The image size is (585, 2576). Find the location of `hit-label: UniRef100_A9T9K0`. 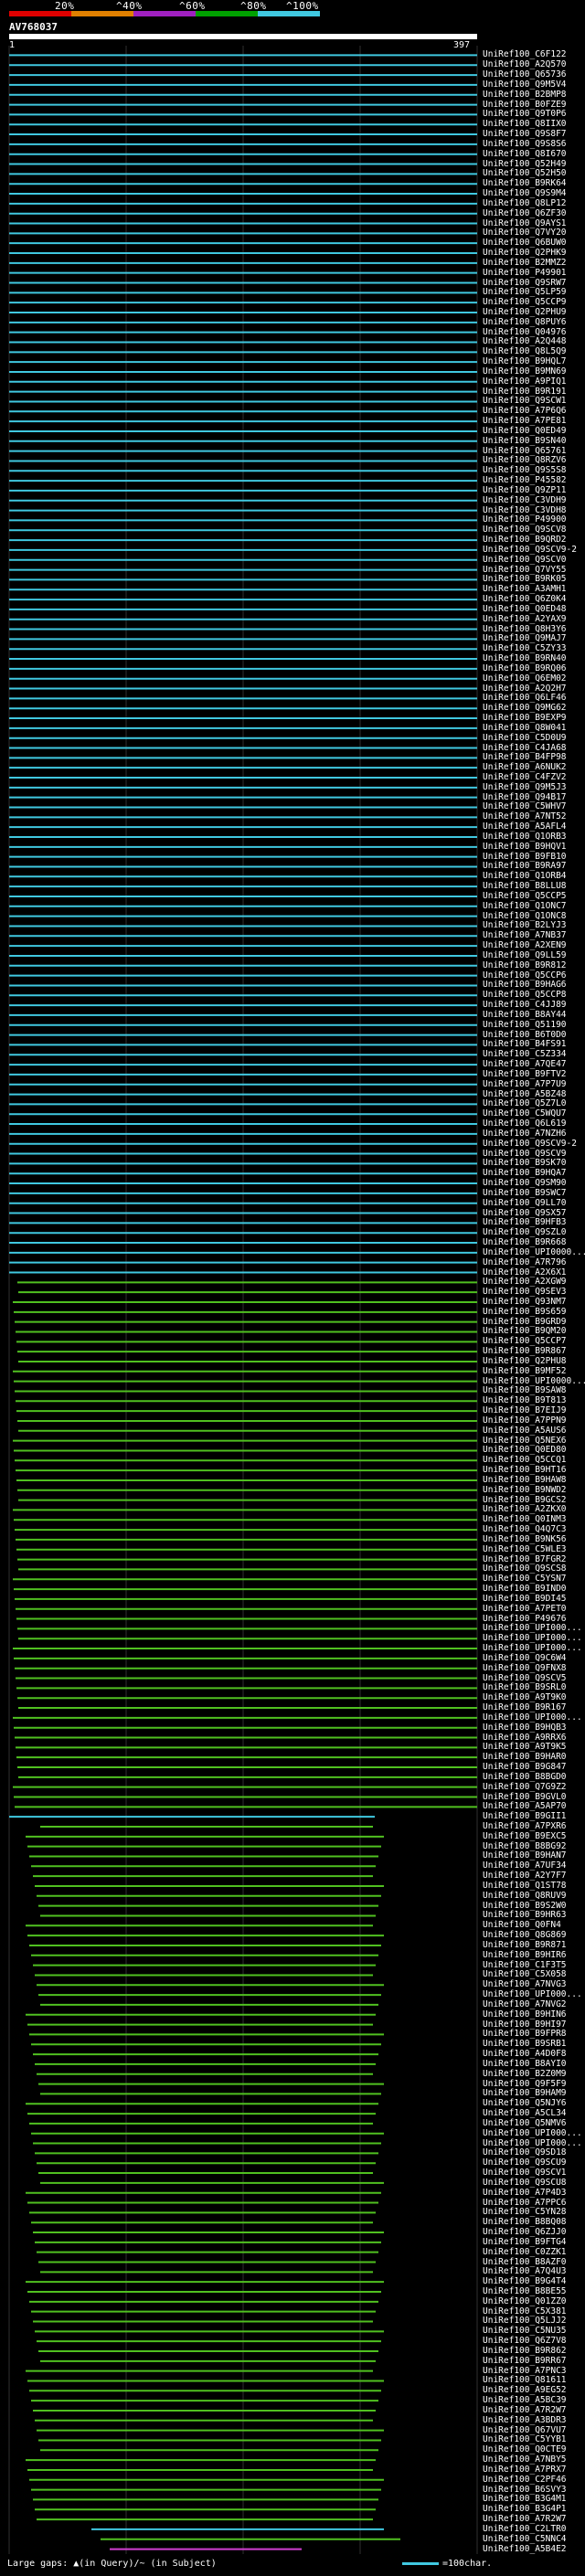

hit-label: UniRef100_A9T9K0 is located at coordinates (525, 1697).